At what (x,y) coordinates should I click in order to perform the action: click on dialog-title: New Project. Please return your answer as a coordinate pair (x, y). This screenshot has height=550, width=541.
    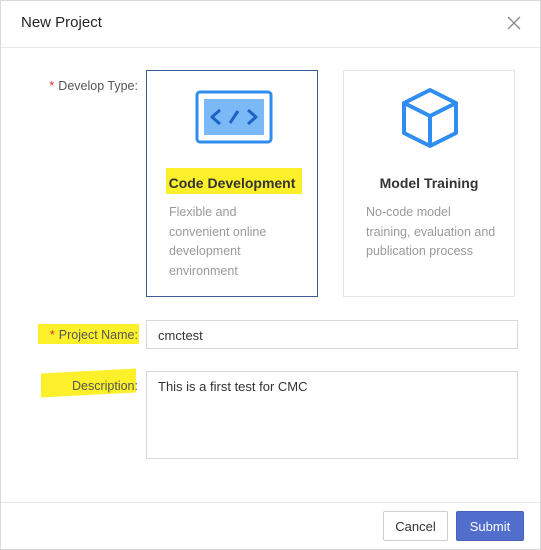
    Looking at the image, I should click on (61, 22).